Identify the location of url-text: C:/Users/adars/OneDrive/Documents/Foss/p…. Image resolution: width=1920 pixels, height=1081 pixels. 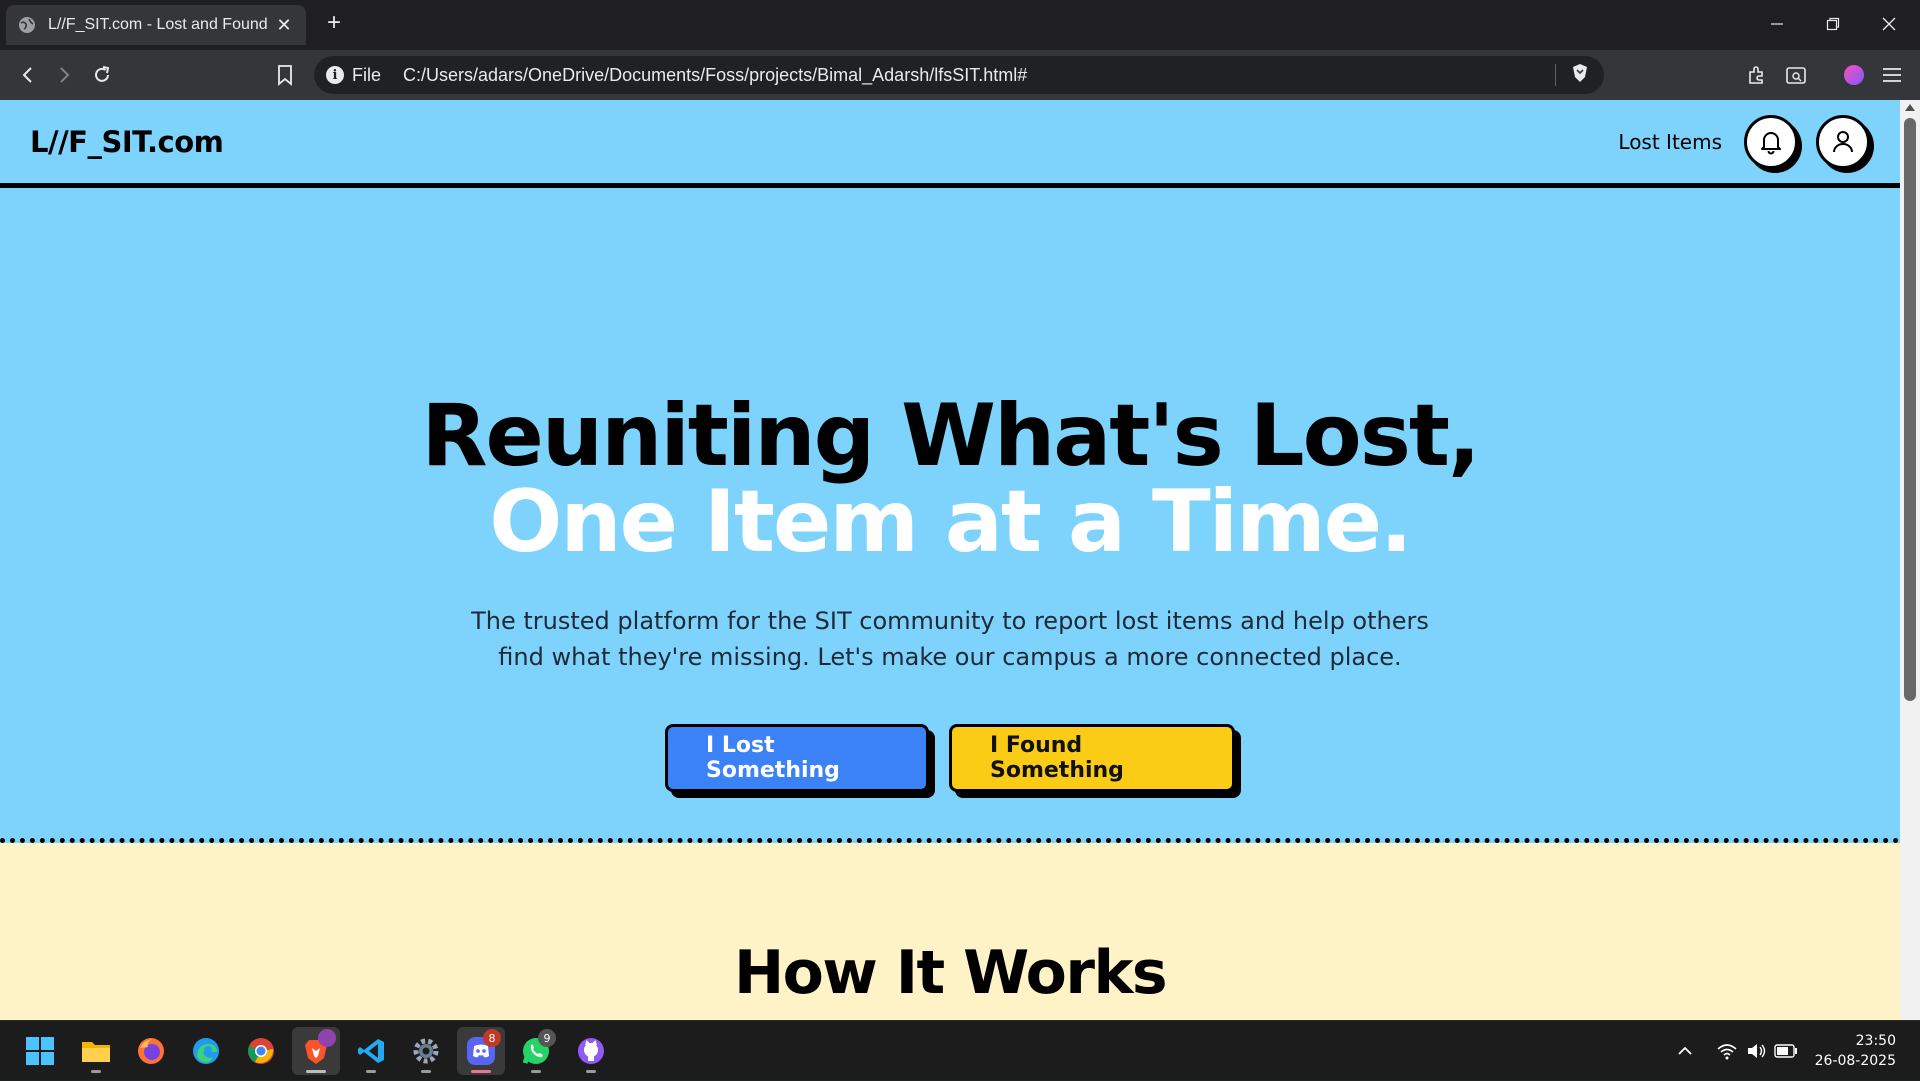
(979, 75).